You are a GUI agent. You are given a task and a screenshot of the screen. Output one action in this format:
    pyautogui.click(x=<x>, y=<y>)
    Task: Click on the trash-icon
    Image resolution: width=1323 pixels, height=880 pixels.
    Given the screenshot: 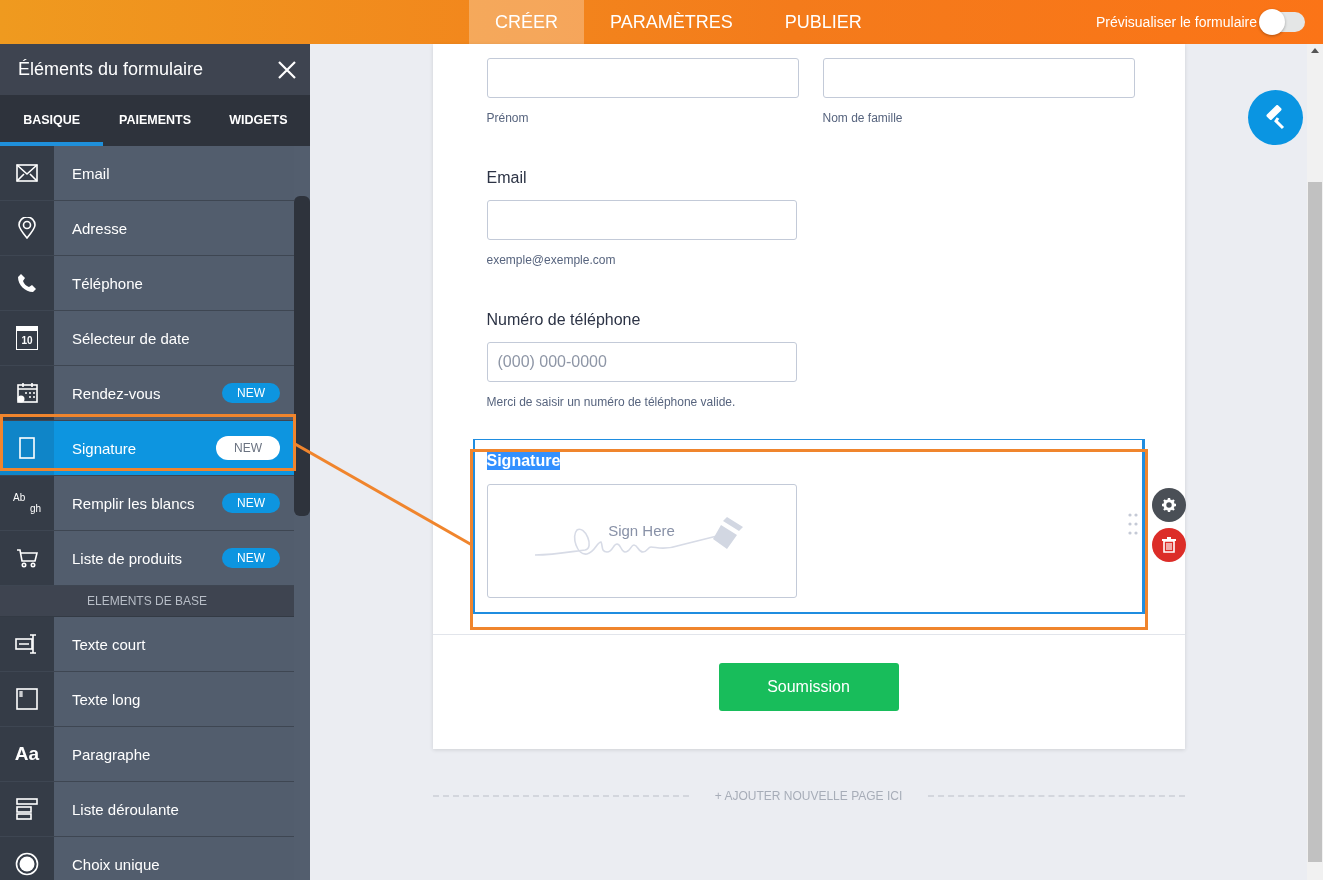 What is the action you would take?
    pyautogui.click(x=1168, y=545)
    